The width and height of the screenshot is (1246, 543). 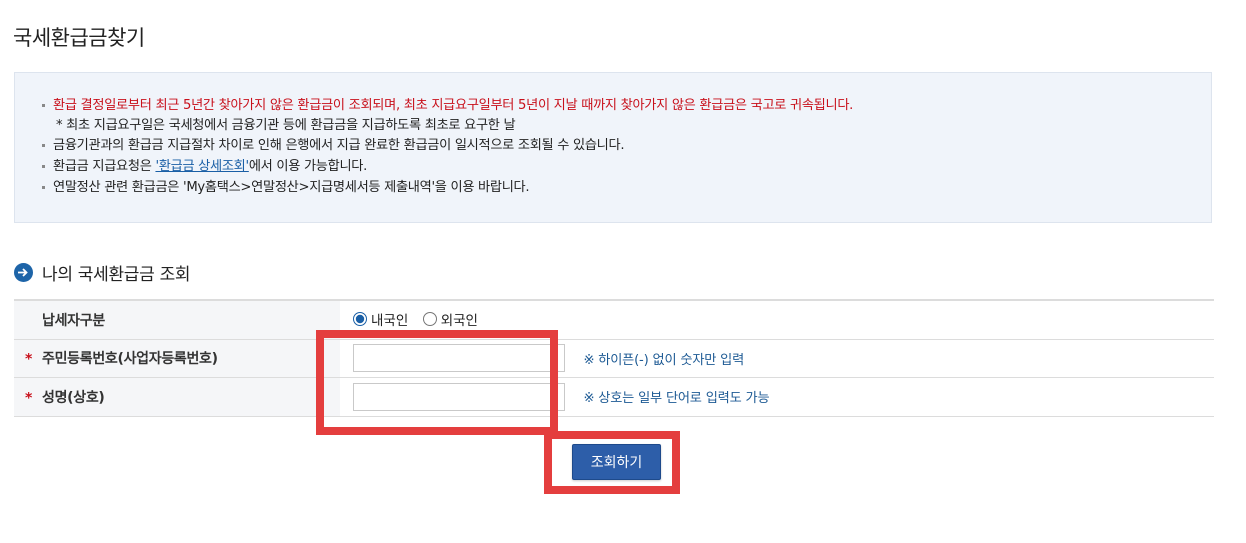 I want to click on page-title: 국세환급금찾기, so click(x=79, y=38).